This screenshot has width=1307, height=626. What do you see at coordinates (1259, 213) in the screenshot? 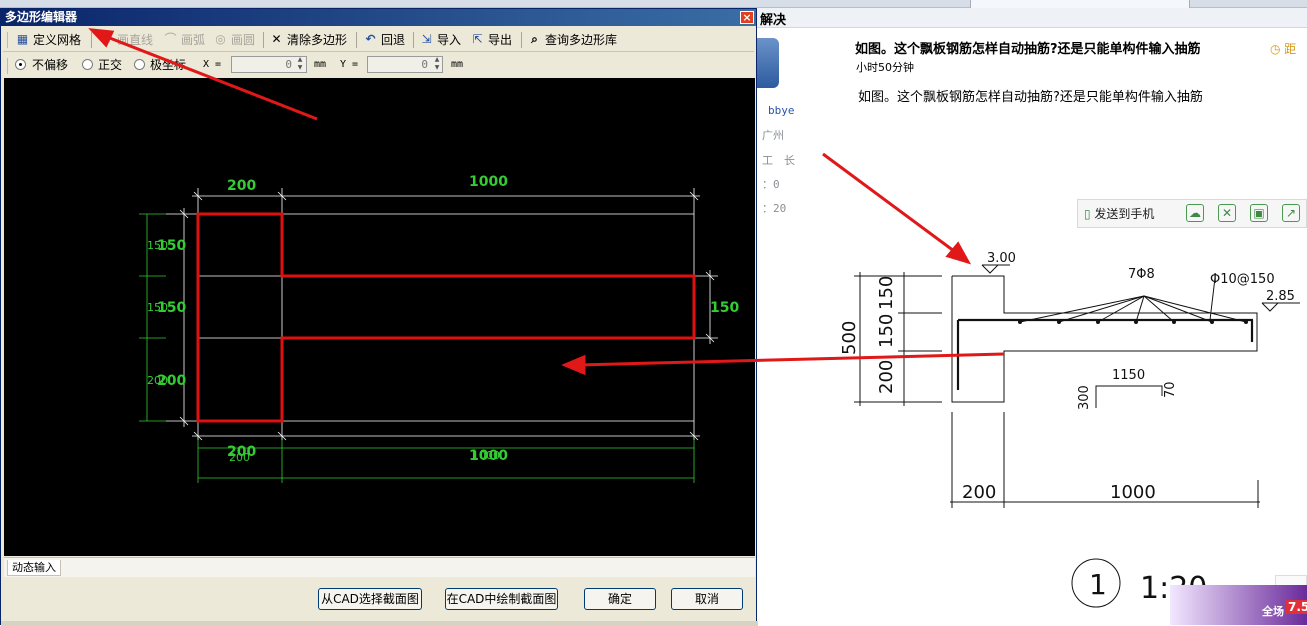
I see `save-icon: ▣` at bounding box center [1259, 213].